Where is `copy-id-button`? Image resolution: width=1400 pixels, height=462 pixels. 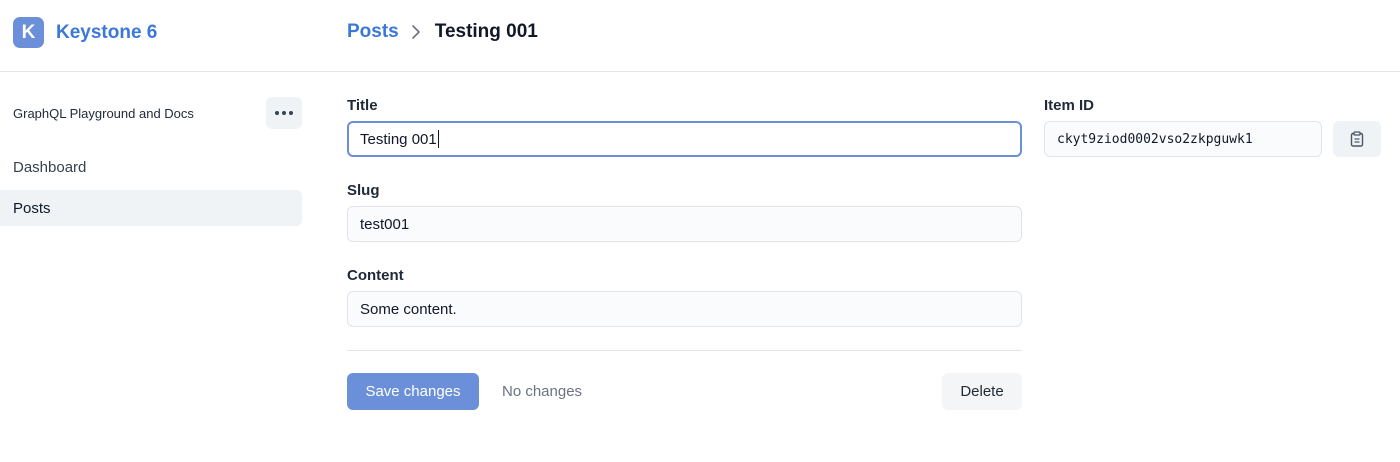 copy-id-button is located at coordinates (1357, 139).